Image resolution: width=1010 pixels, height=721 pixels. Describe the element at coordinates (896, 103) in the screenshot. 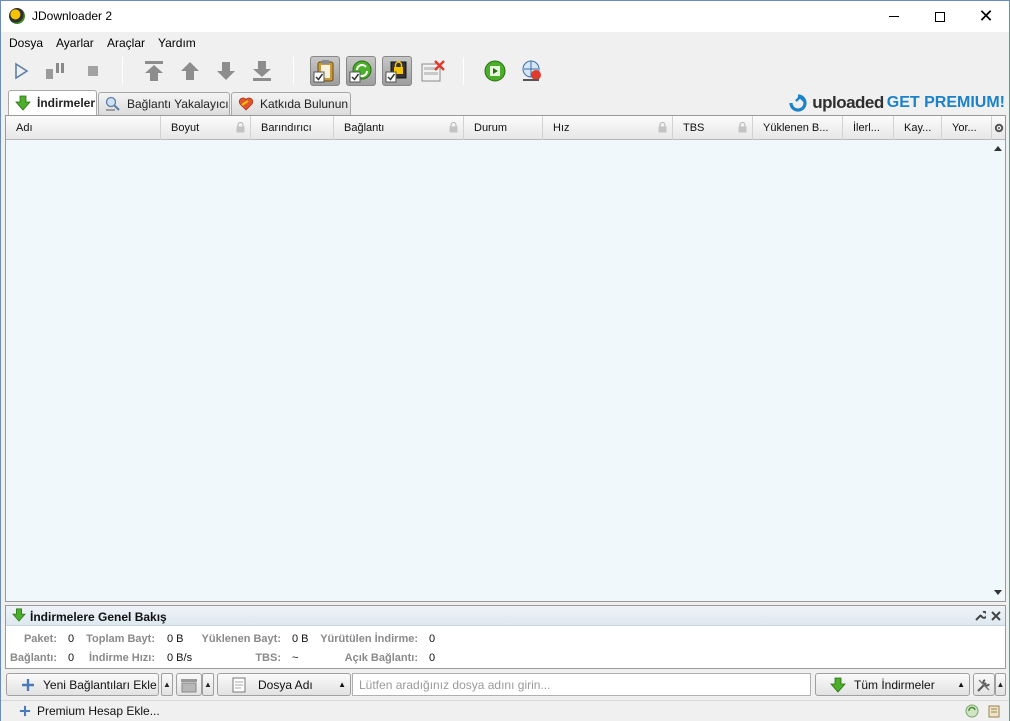

I see `premium-banner: uploaded GET PREMIUM!` at that location.